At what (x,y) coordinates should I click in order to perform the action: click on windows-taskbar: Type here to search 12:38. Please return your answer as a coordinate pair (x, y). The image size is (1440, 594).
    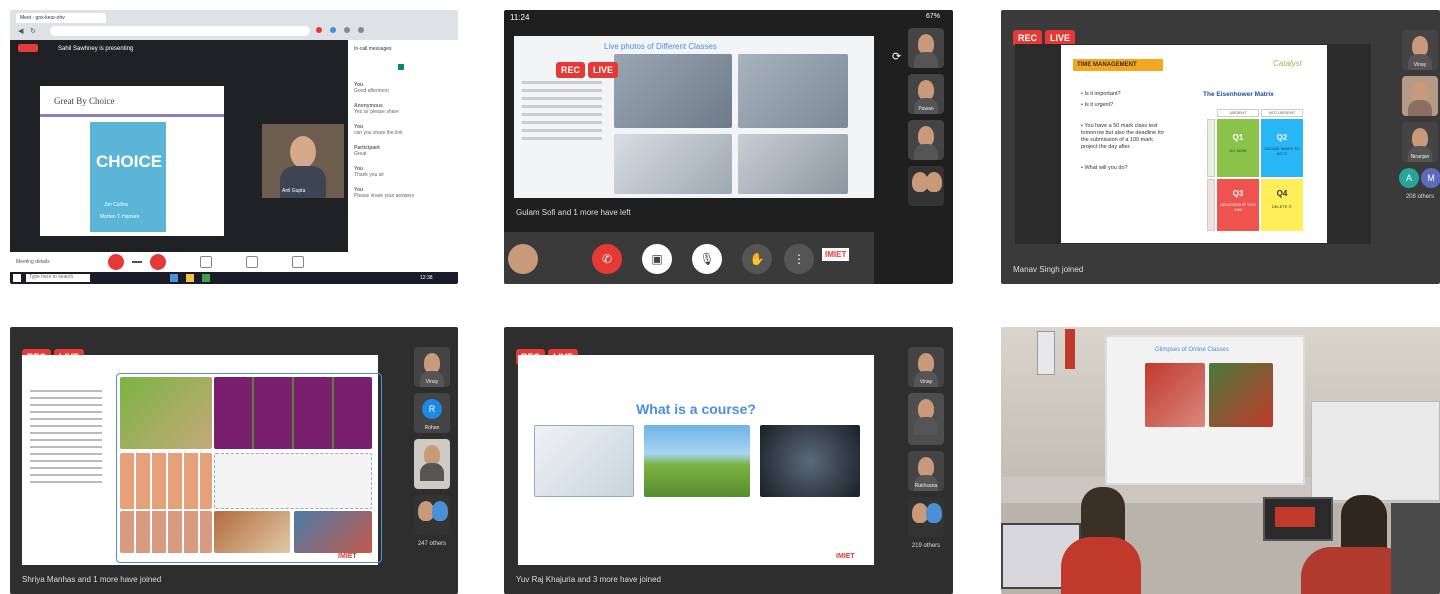
    Looking at the image, I should click on (234, 278).